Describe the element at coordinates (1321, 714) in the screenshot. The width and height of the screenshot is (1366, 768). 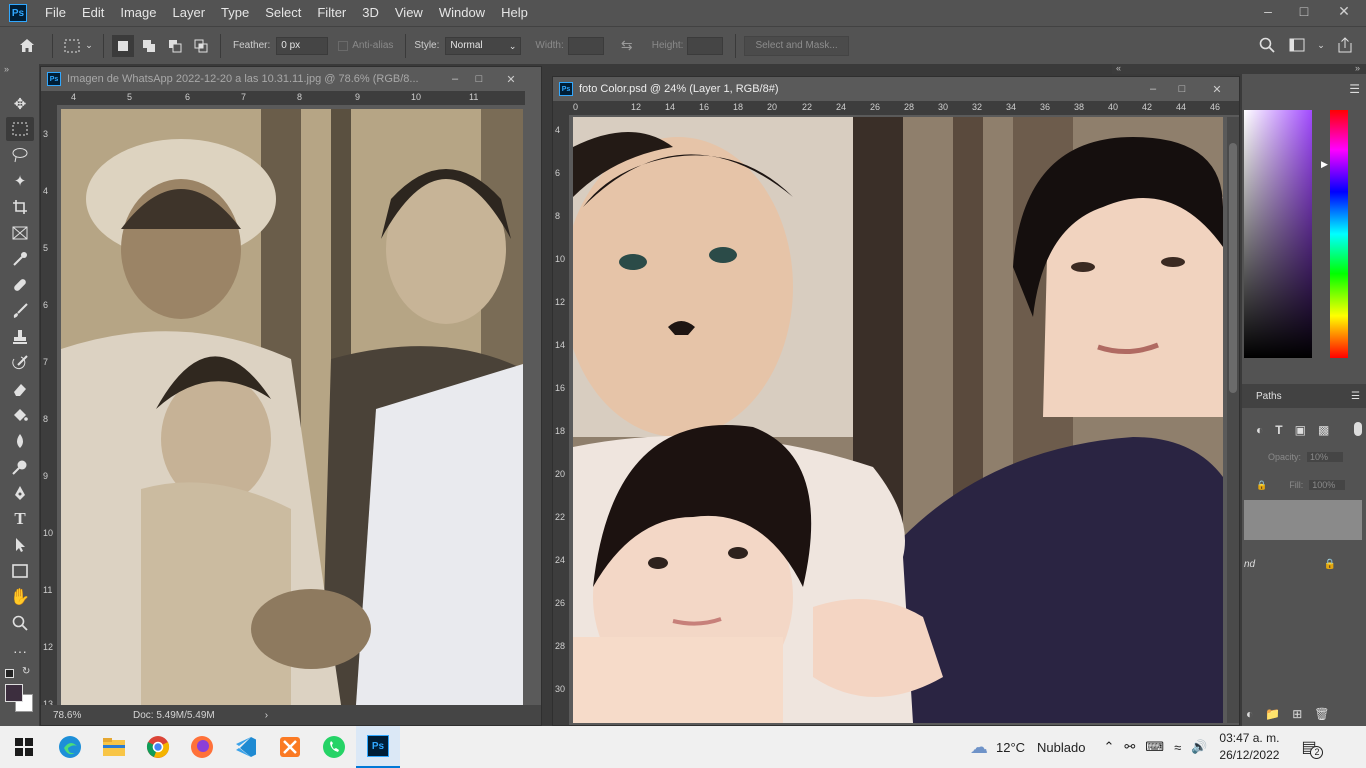
I see `delete-layer-icon: 🗑` at that location.